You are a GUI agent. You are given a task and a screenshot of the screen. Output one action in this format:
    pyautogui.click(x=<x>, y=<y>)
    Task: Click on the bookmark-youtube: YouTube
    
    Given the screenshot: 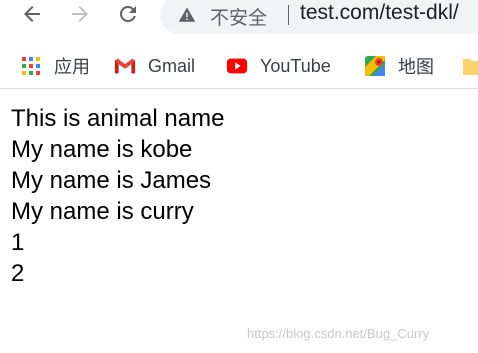 What is the action you would take?
    pyautogui.click(x=278, y=66)
    